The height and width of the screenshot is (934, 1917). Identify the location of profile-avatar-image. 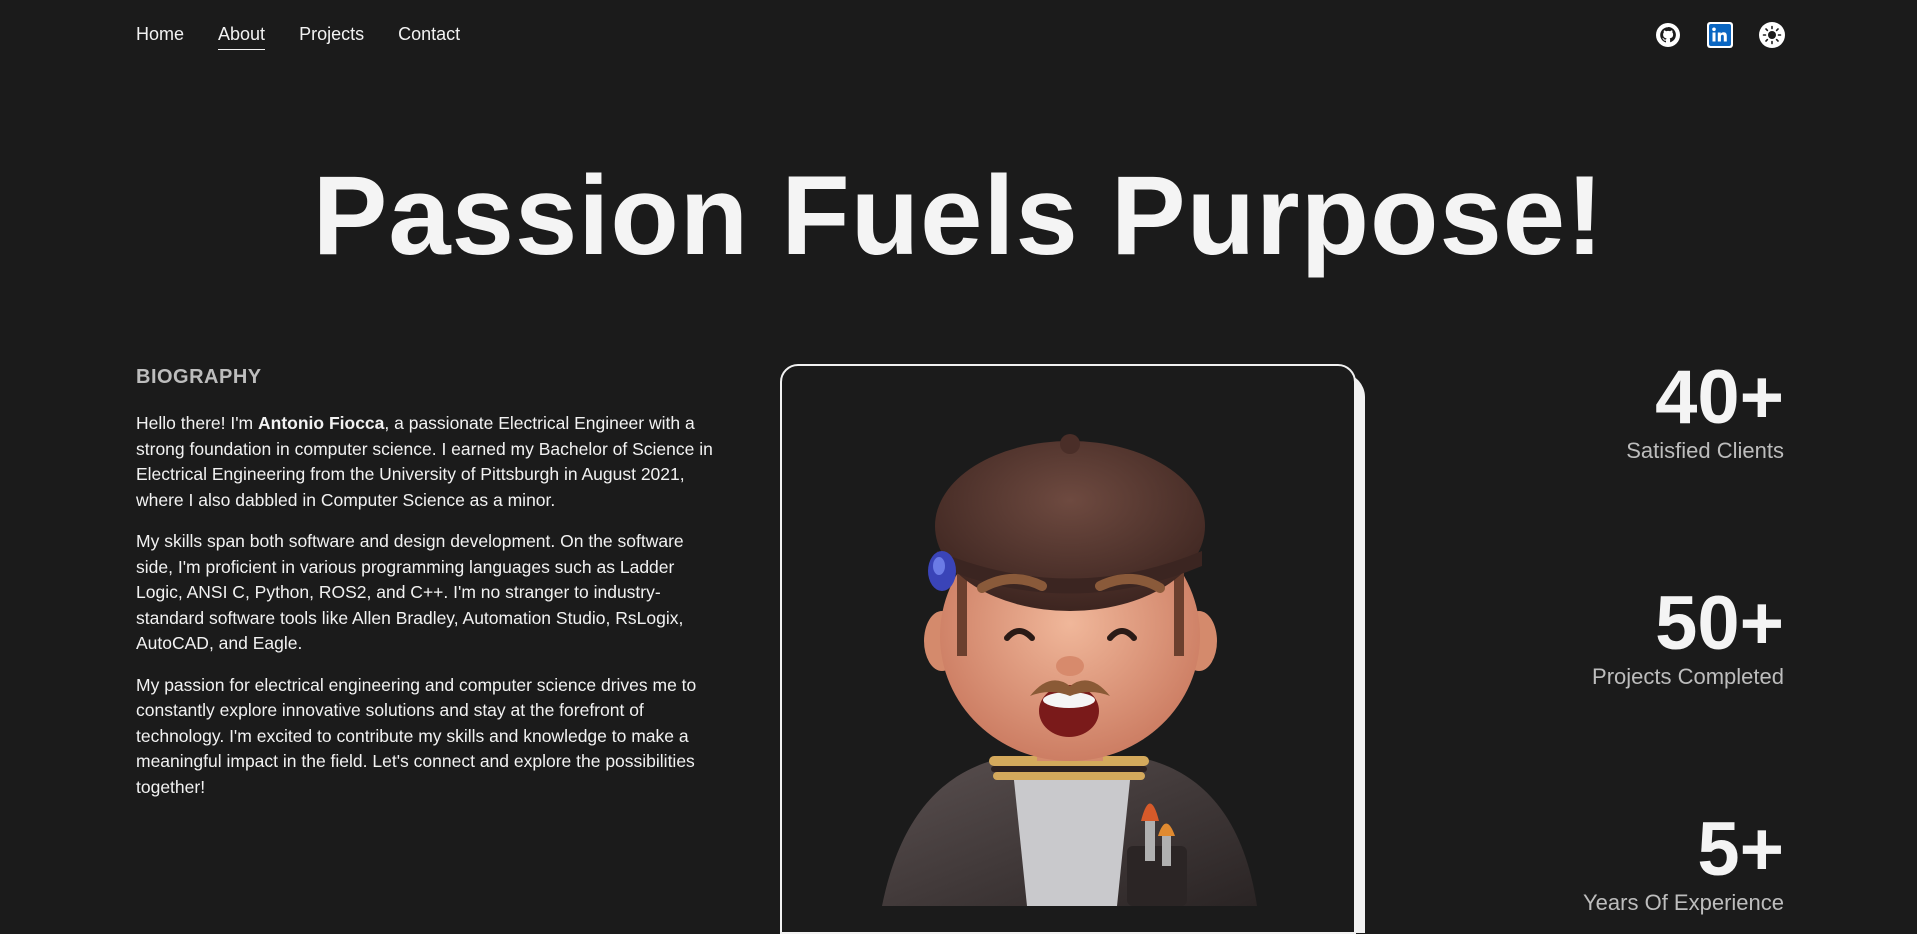
(1069, 670).